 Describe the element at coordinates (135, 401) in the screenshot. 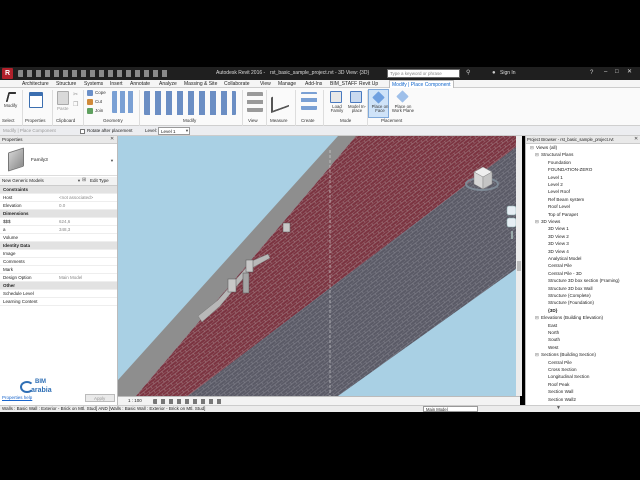

I see `view-scale: 1 : 100` at that location.